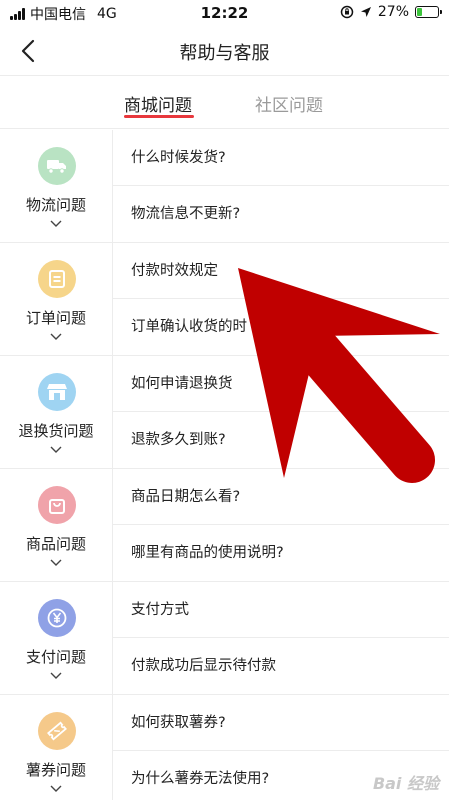 The height and width of the screenshot is (800, 449). Describe the element at coordinates (158, 103) in the screenshot. I see `tab-mall-questions: 商城问题` at that location.